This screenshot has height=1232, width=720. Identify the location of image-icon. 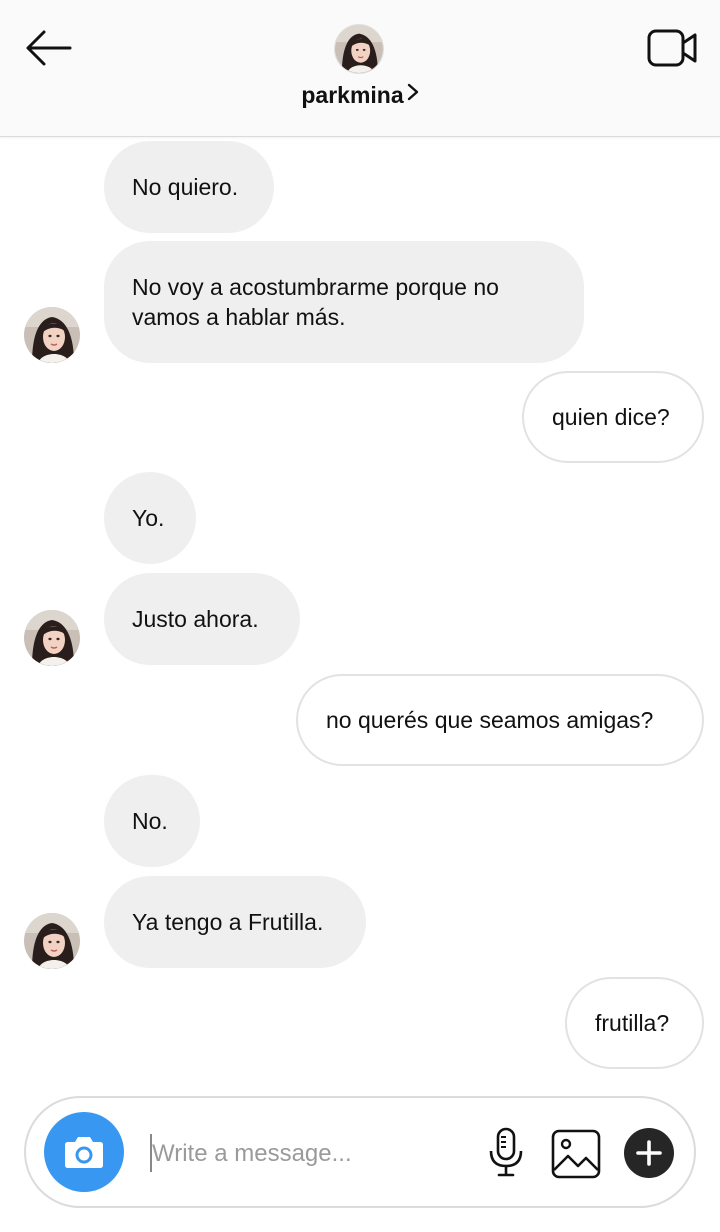
(576, 1154).